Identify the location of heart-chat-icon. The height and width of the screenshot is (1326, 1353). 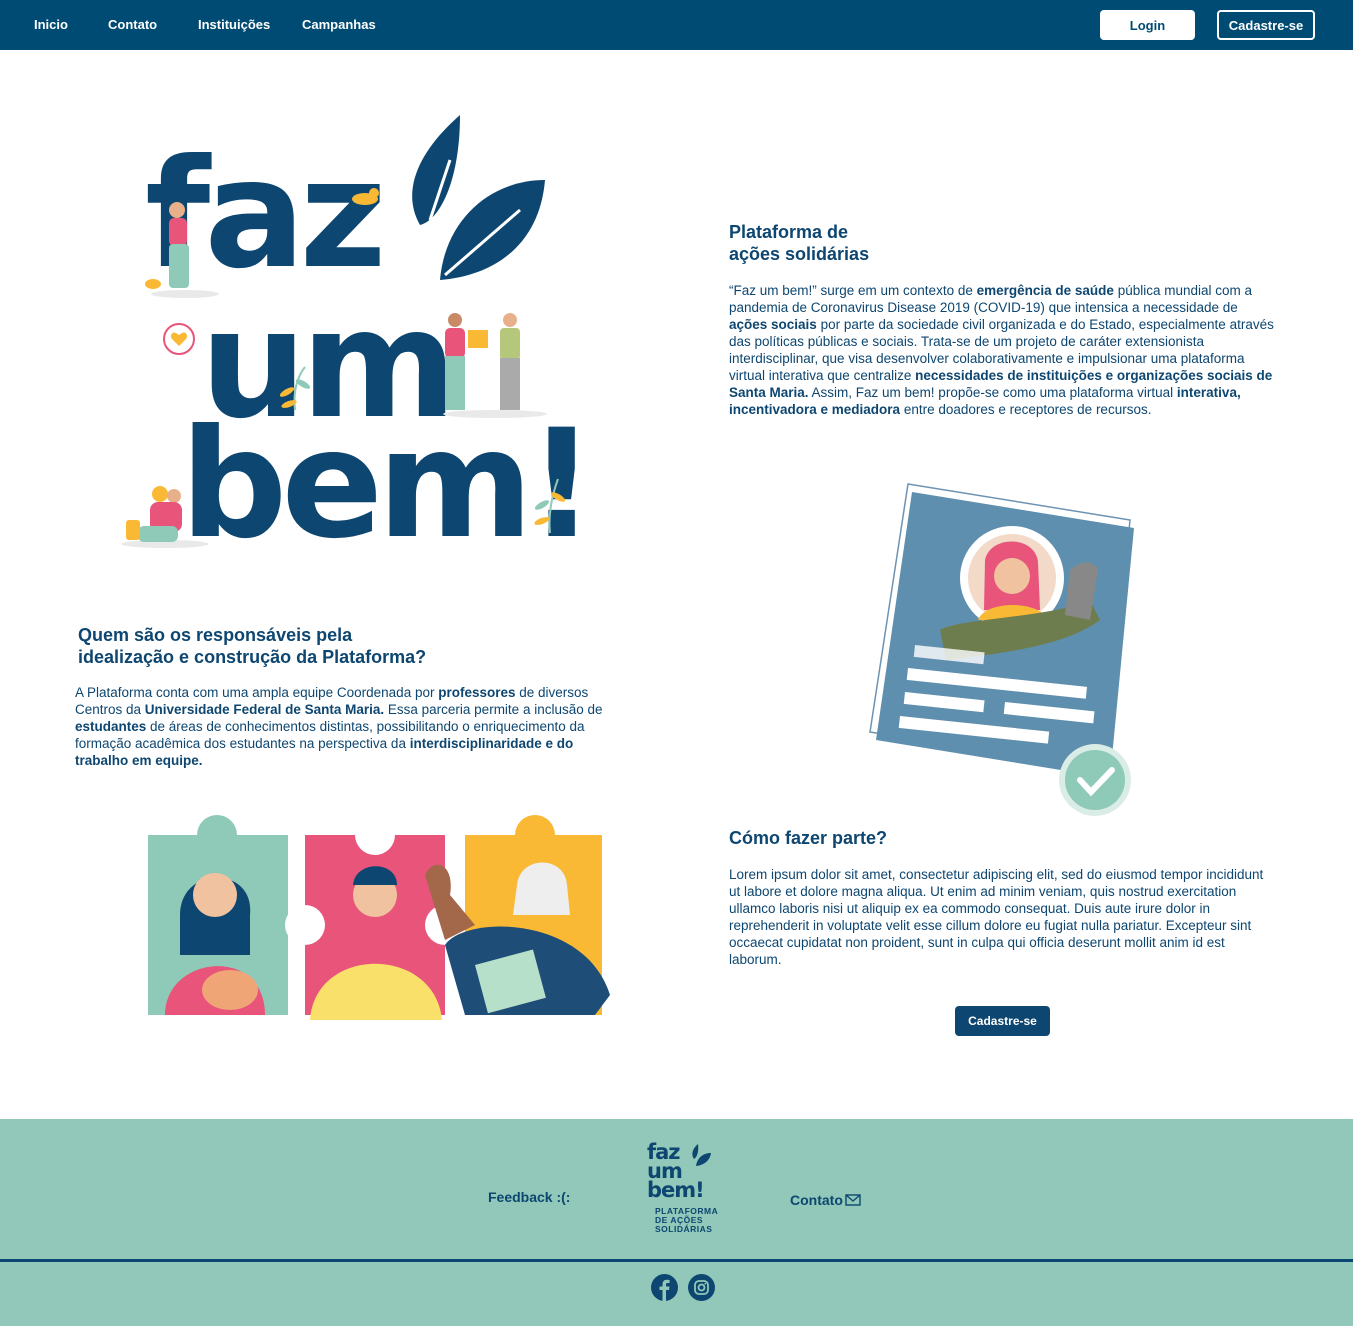
(179, 339).